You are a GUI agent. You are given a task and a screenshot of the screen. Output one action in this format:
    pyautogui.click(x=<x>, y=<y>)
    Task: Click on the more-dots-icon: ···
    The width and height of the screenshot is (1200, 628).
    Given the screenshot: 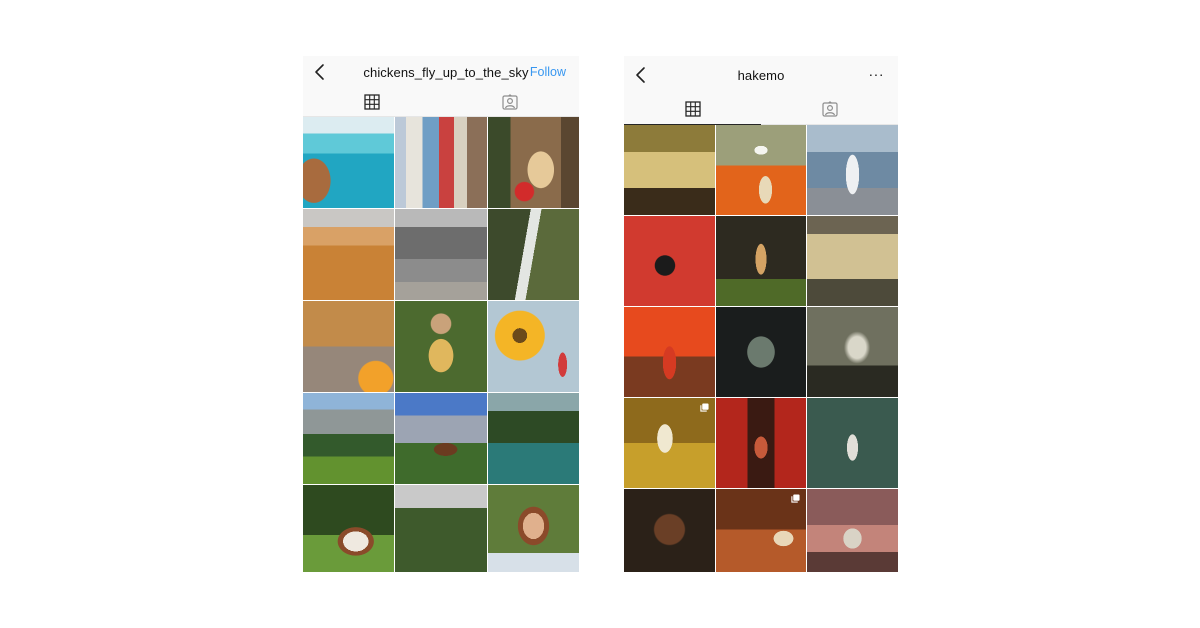 What is the action you would take?
    pyautogui.click(x=877, y=74)
    